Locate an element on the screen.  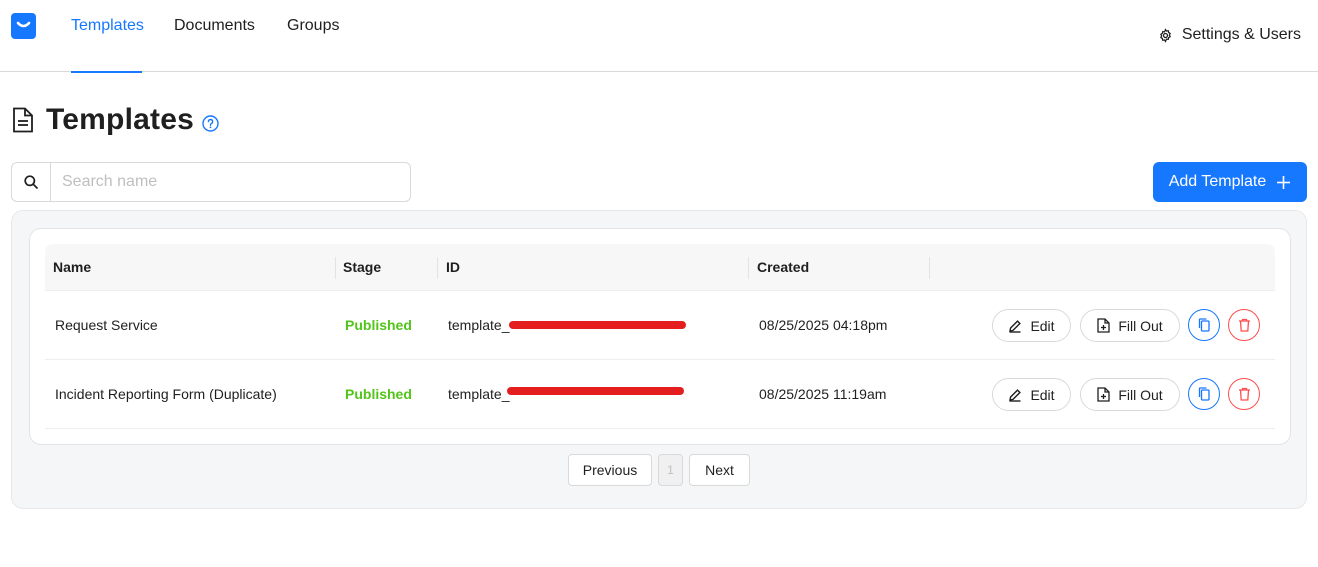
tab-groups: Groups is located at coordinates (313, 44).